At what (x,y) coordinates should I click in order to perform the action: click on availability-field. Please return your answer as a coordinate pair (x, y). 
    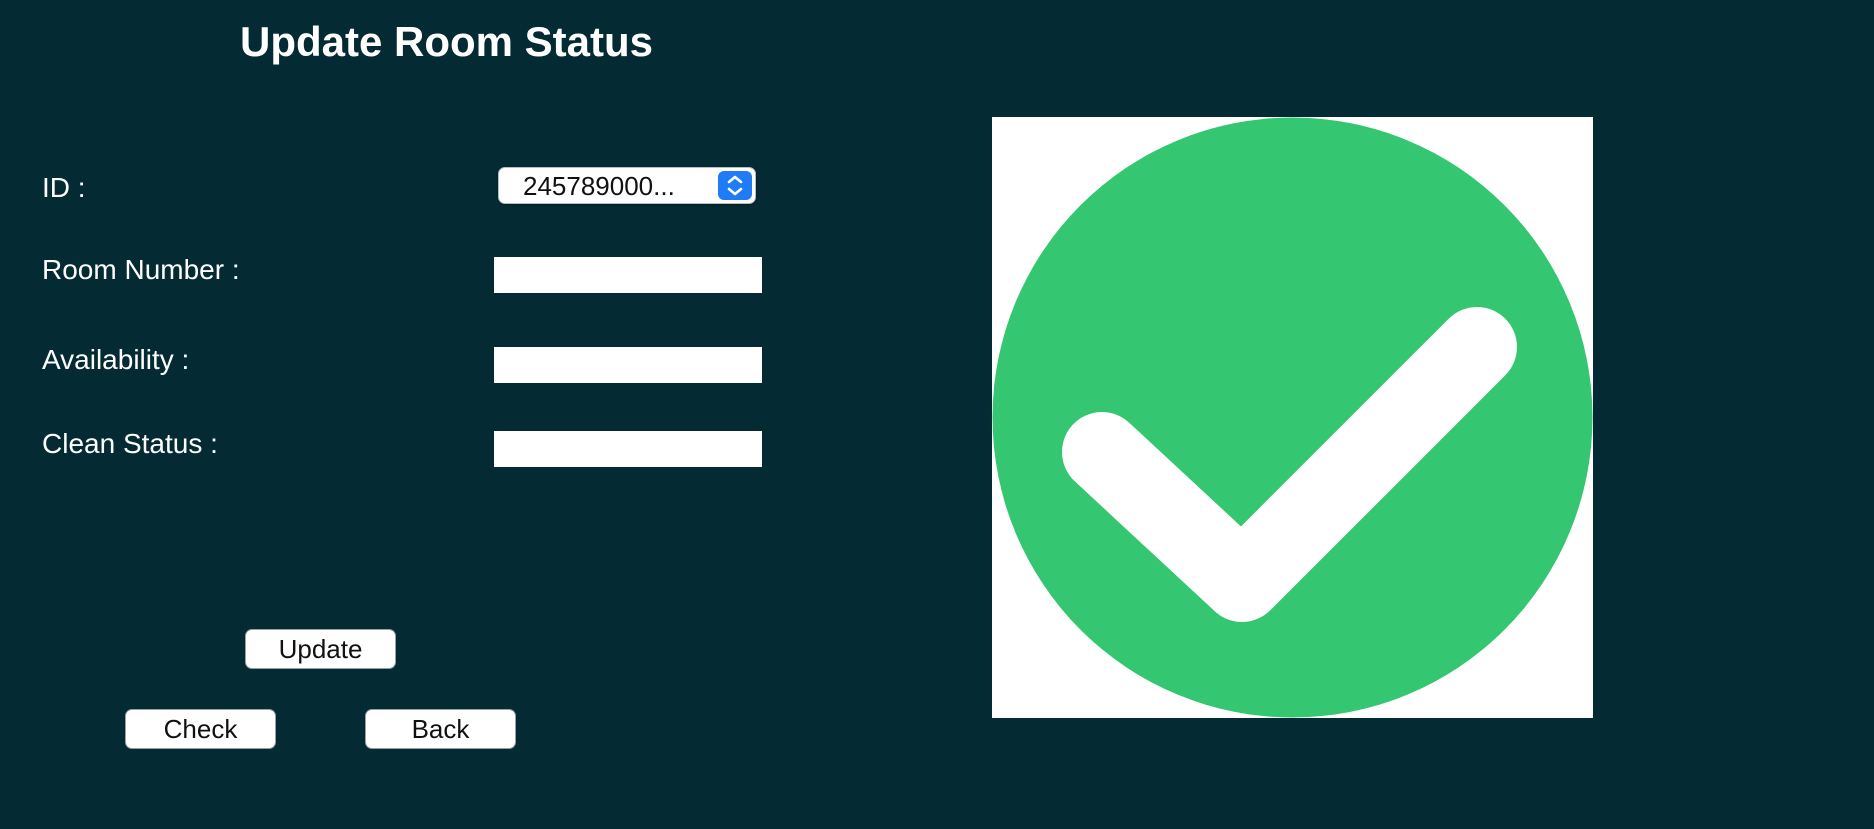
    Looking at the image, I should click on (628, 365).